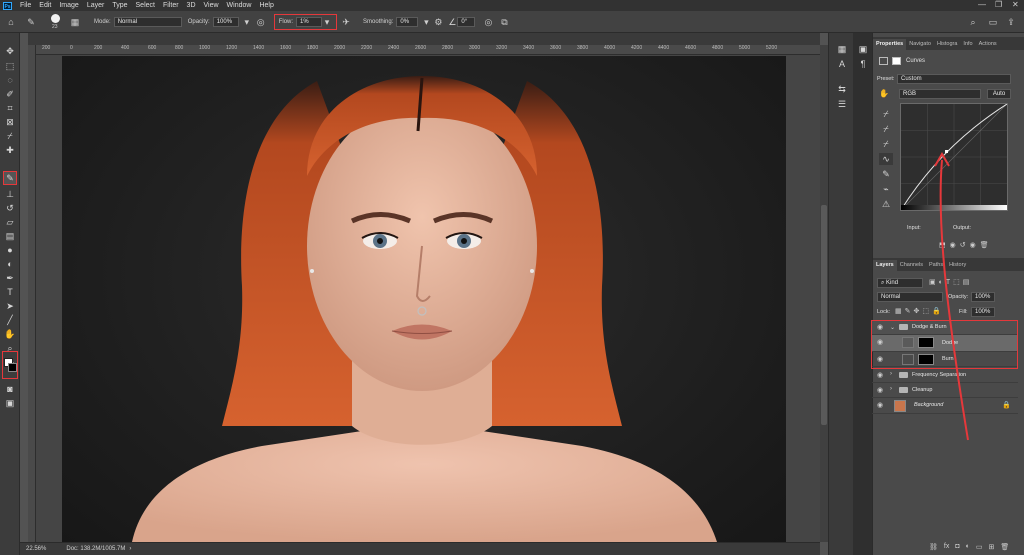  Describe the element at coordinates (68, 5) in the screenshot. I see `menu-image: Image` at that location.